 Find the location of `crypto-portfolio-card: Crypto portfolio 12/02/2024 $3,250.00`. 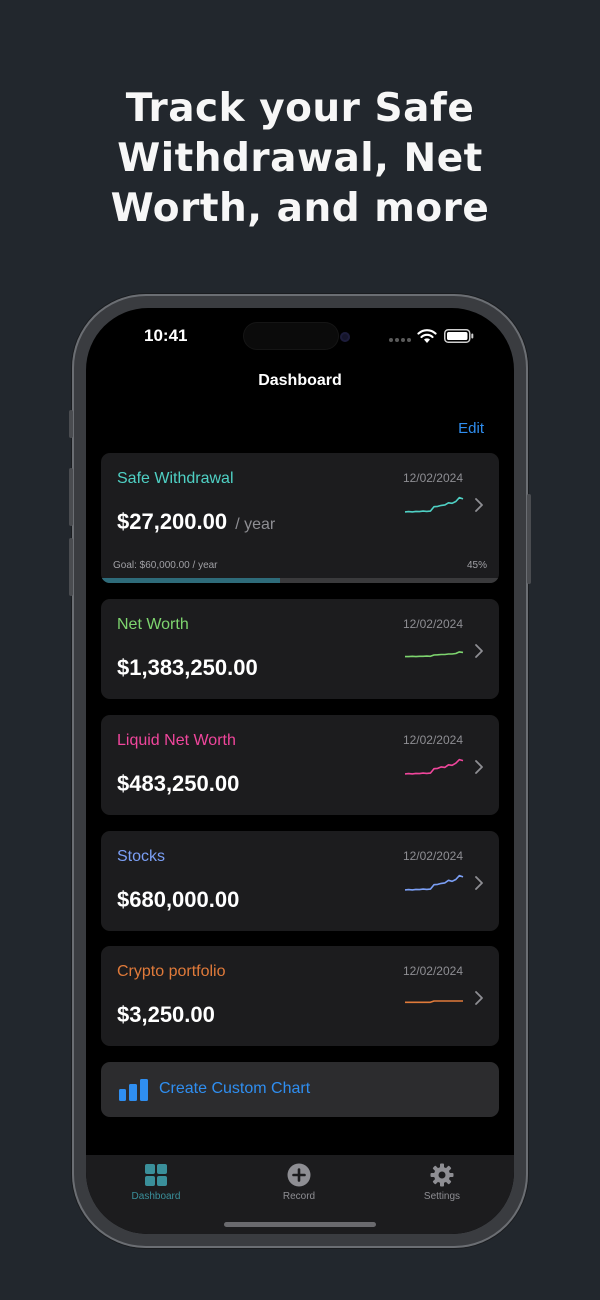

crypto-portfolio-card: Crypto portfolio 12/02/2024 $3,250.00 is located at coordinates (300, 996).